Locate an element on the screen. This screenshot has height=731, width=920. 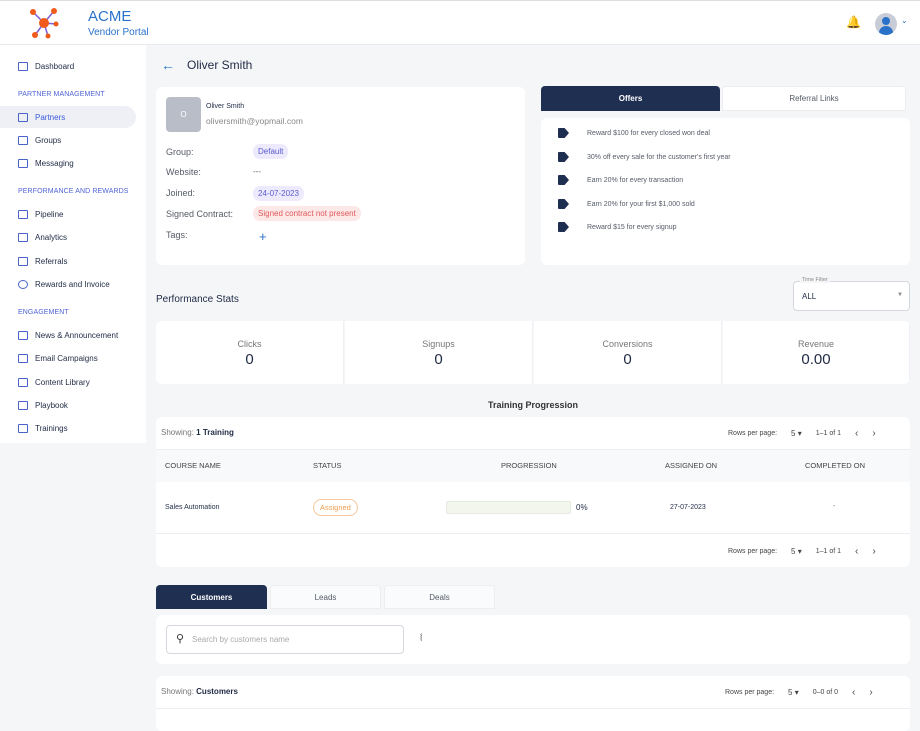
stat-clicks: Clicks 0 is located at coordinates (250, 352).